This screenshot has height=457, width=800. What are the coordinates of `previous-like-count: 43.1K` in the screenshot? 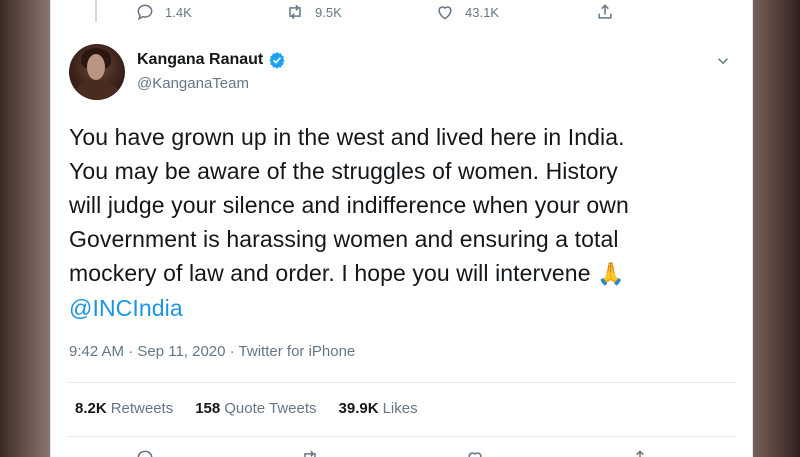 It's located at (482, 12).